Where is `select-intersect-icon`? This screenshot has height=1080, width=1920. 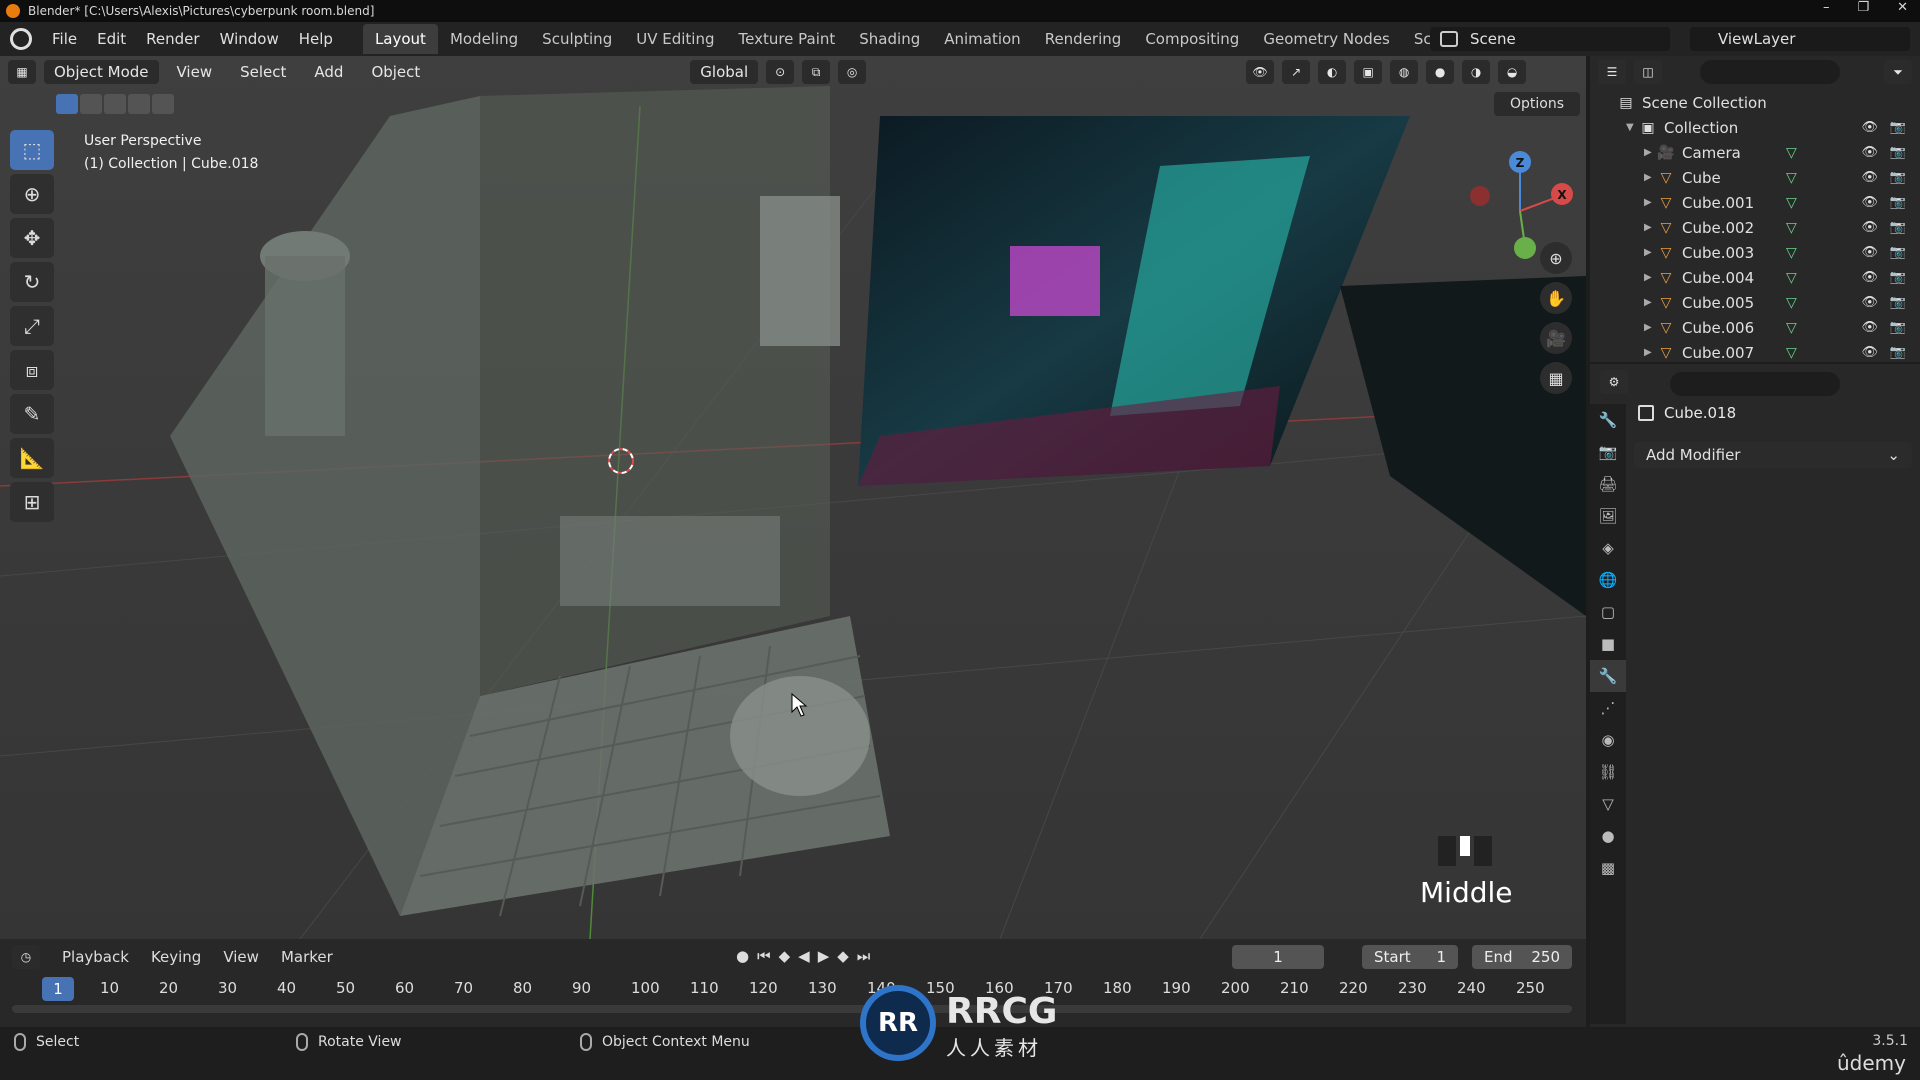 select-intersect-icon is located at coordinates (163, 104).